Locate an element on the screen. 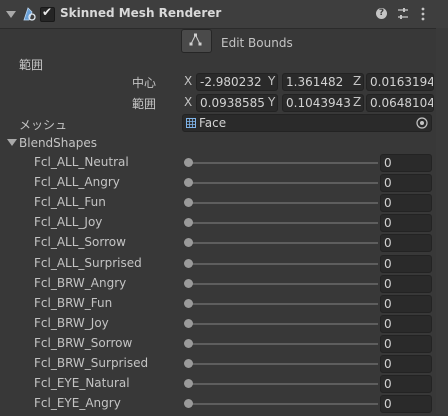 This screenshot has width=448, height=416. blendshapes-label: BlendShapes is located at coordinates (58, 143).